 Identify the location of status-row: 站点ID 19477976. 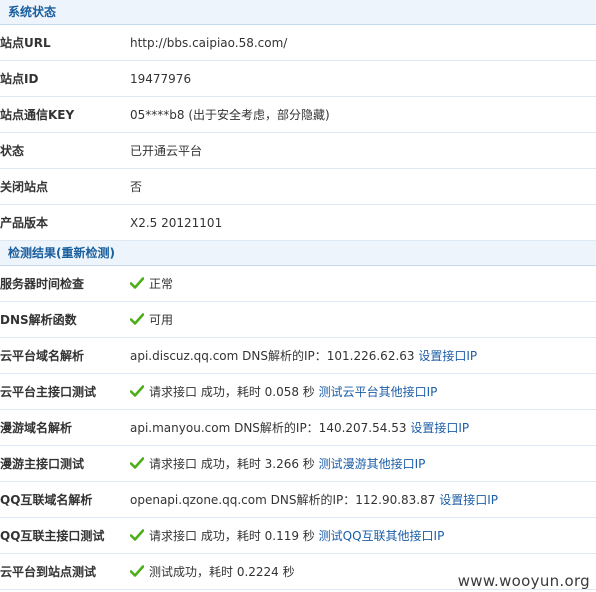
(298, 78).